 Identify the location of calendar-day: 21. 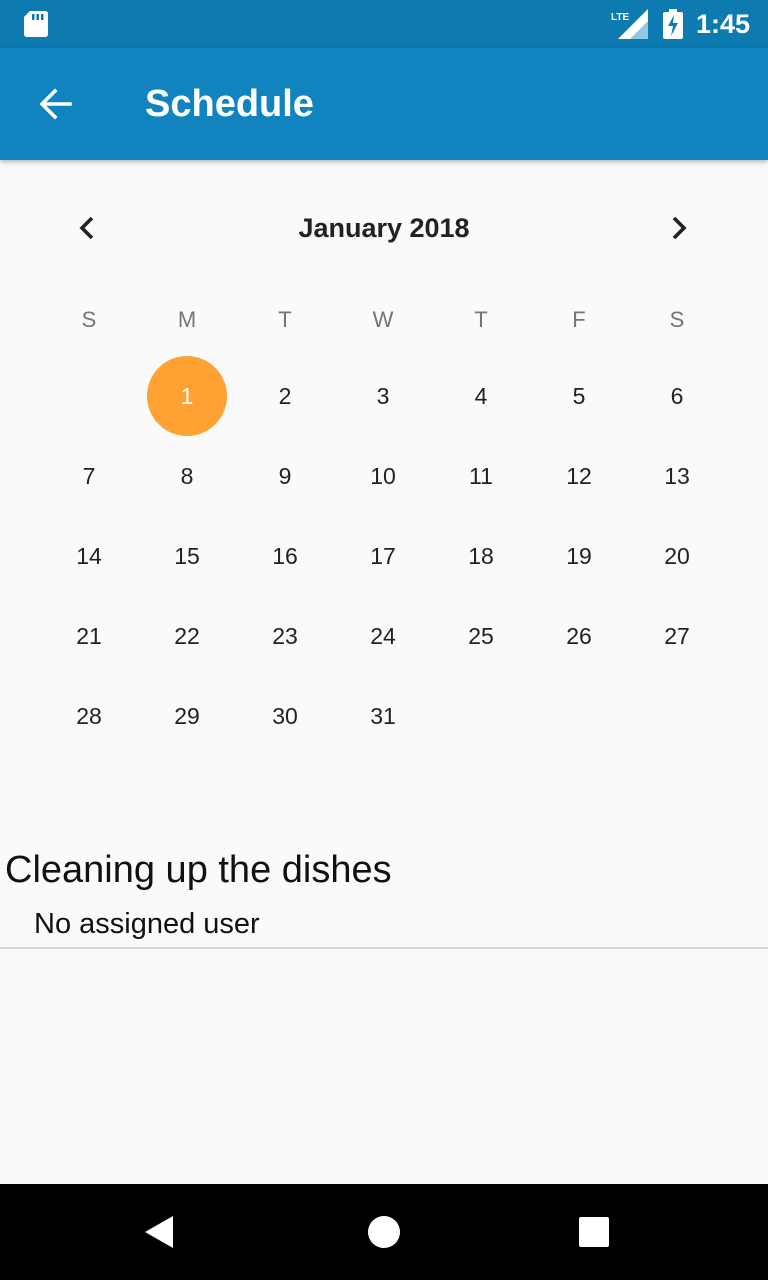
(89, 636).